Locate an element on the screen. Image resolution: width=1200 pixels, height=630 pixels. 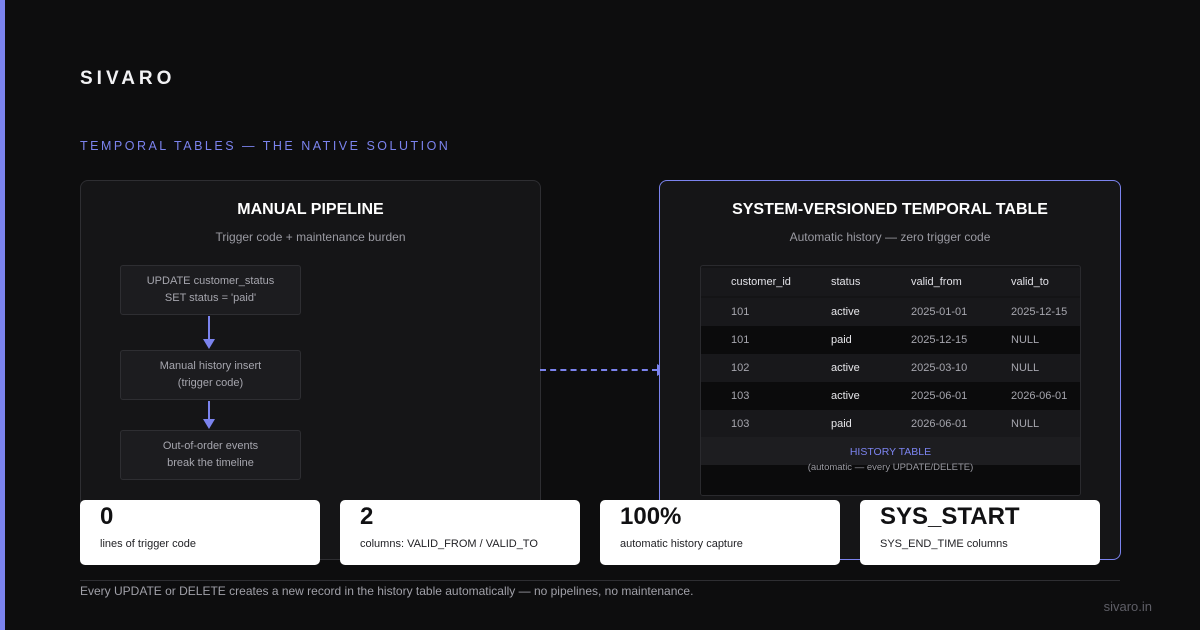
stat-card: 2 columns: VALID_FROM / VALID_TO is located at coordinates (460, 532).